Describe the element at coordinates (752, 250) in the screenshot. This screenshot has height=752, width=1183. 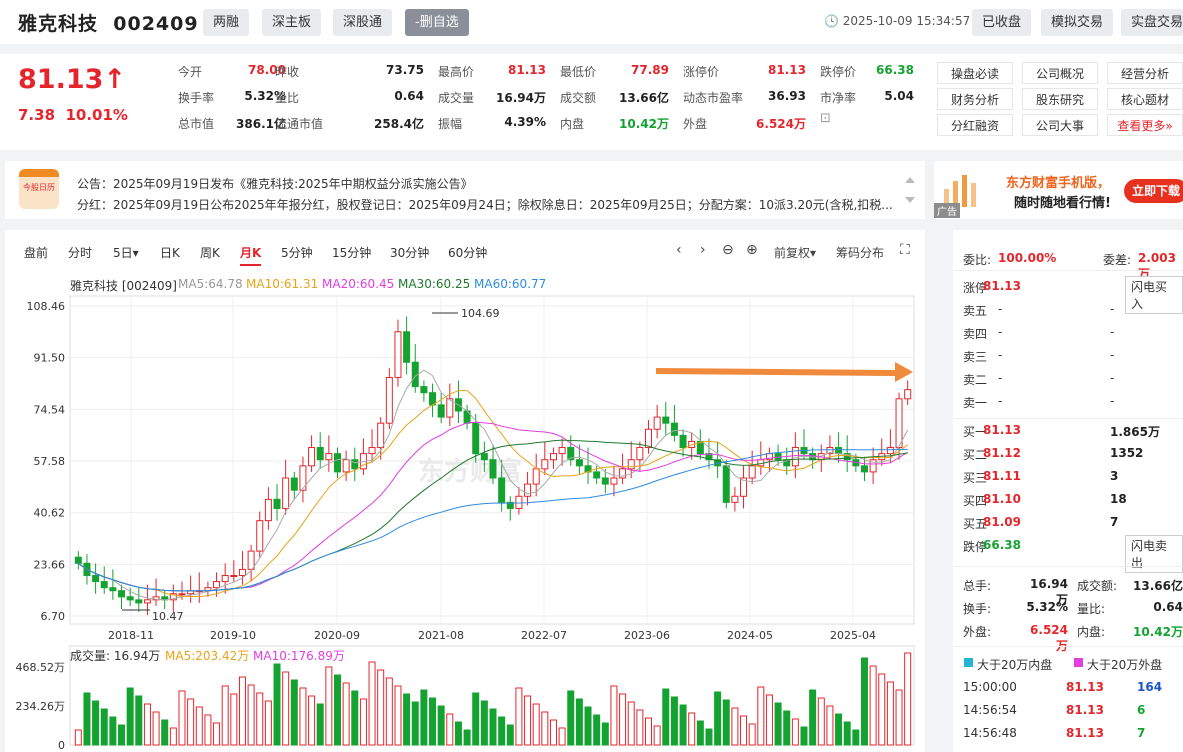
I see `chart-tool-3: ⊕` at that location.